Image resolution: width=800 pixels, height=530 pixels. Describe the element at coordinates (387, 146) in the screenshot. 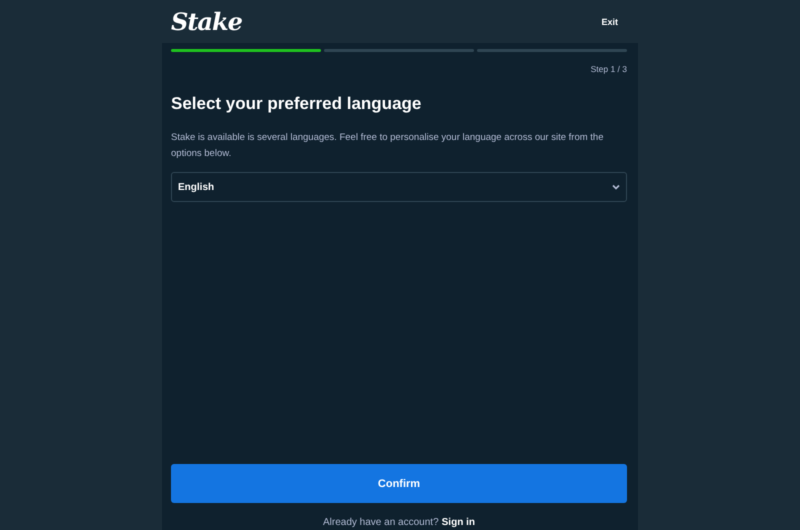

I see `description: Stake is available is several languages. Feel free to personalise your language across our site from the options below.` at that location.